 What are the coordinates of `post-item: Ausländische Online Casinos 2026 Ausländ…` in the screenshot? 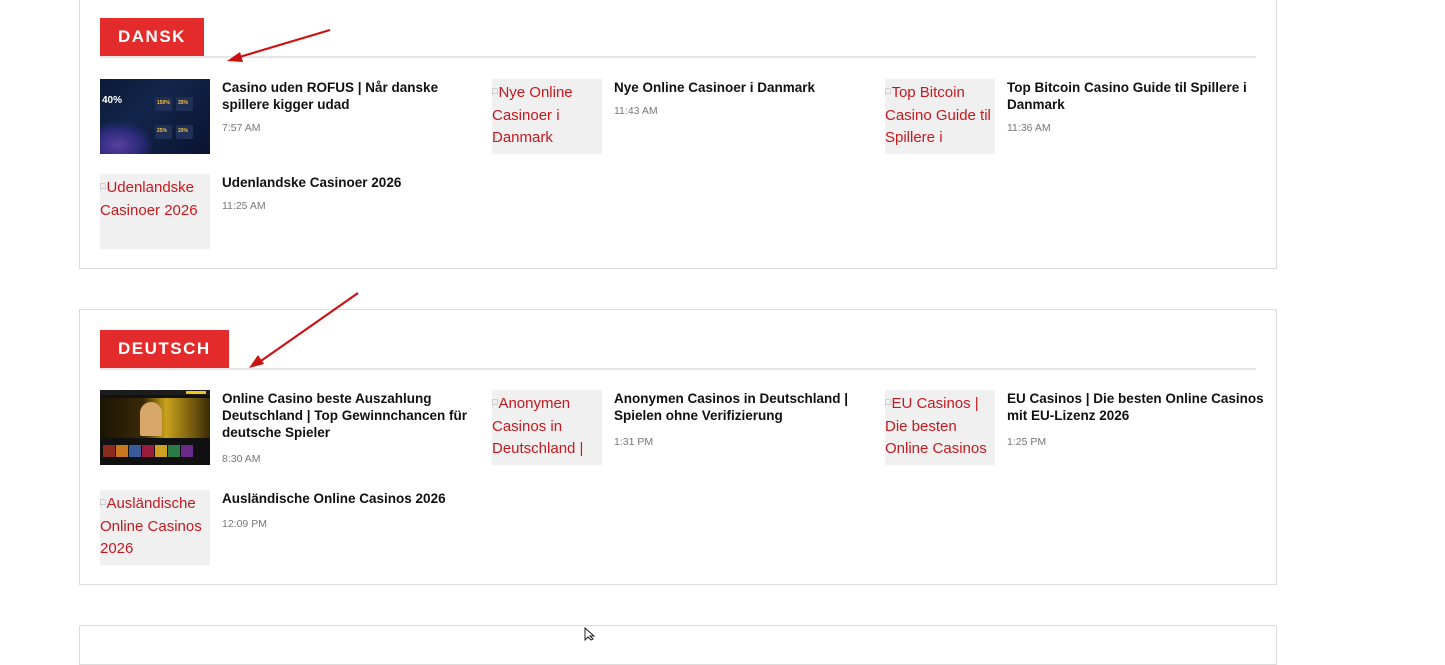 It's located at (290, 530).